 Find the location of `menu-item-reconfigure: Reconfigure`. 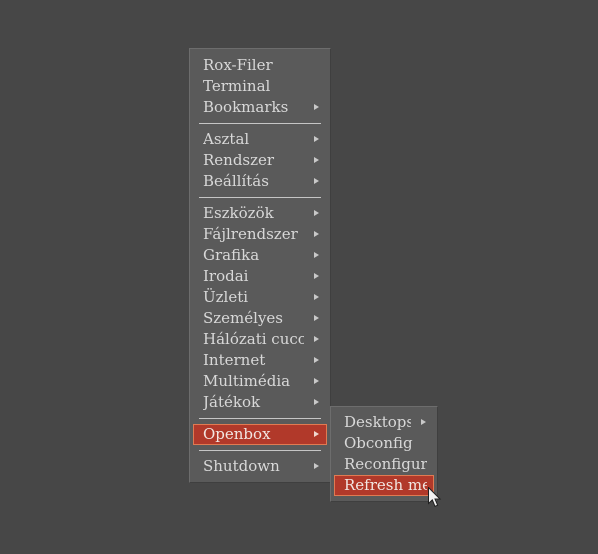

menu-item-reconfigure: Reconfigure is located at coordinates (384, 464).